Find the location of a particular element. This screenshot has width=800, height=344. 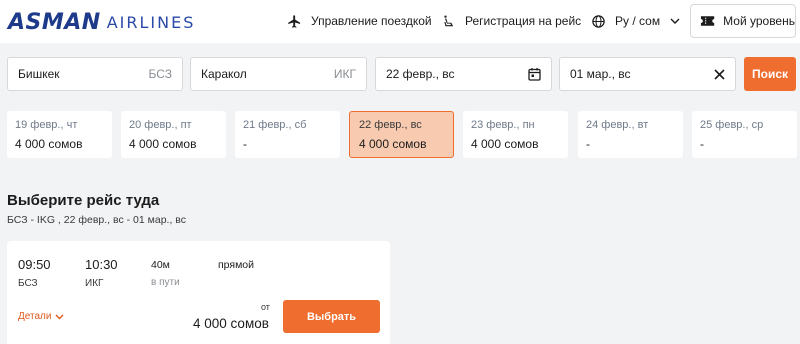

select-flight-button: Выбрать is located at coordinates (331, 316).